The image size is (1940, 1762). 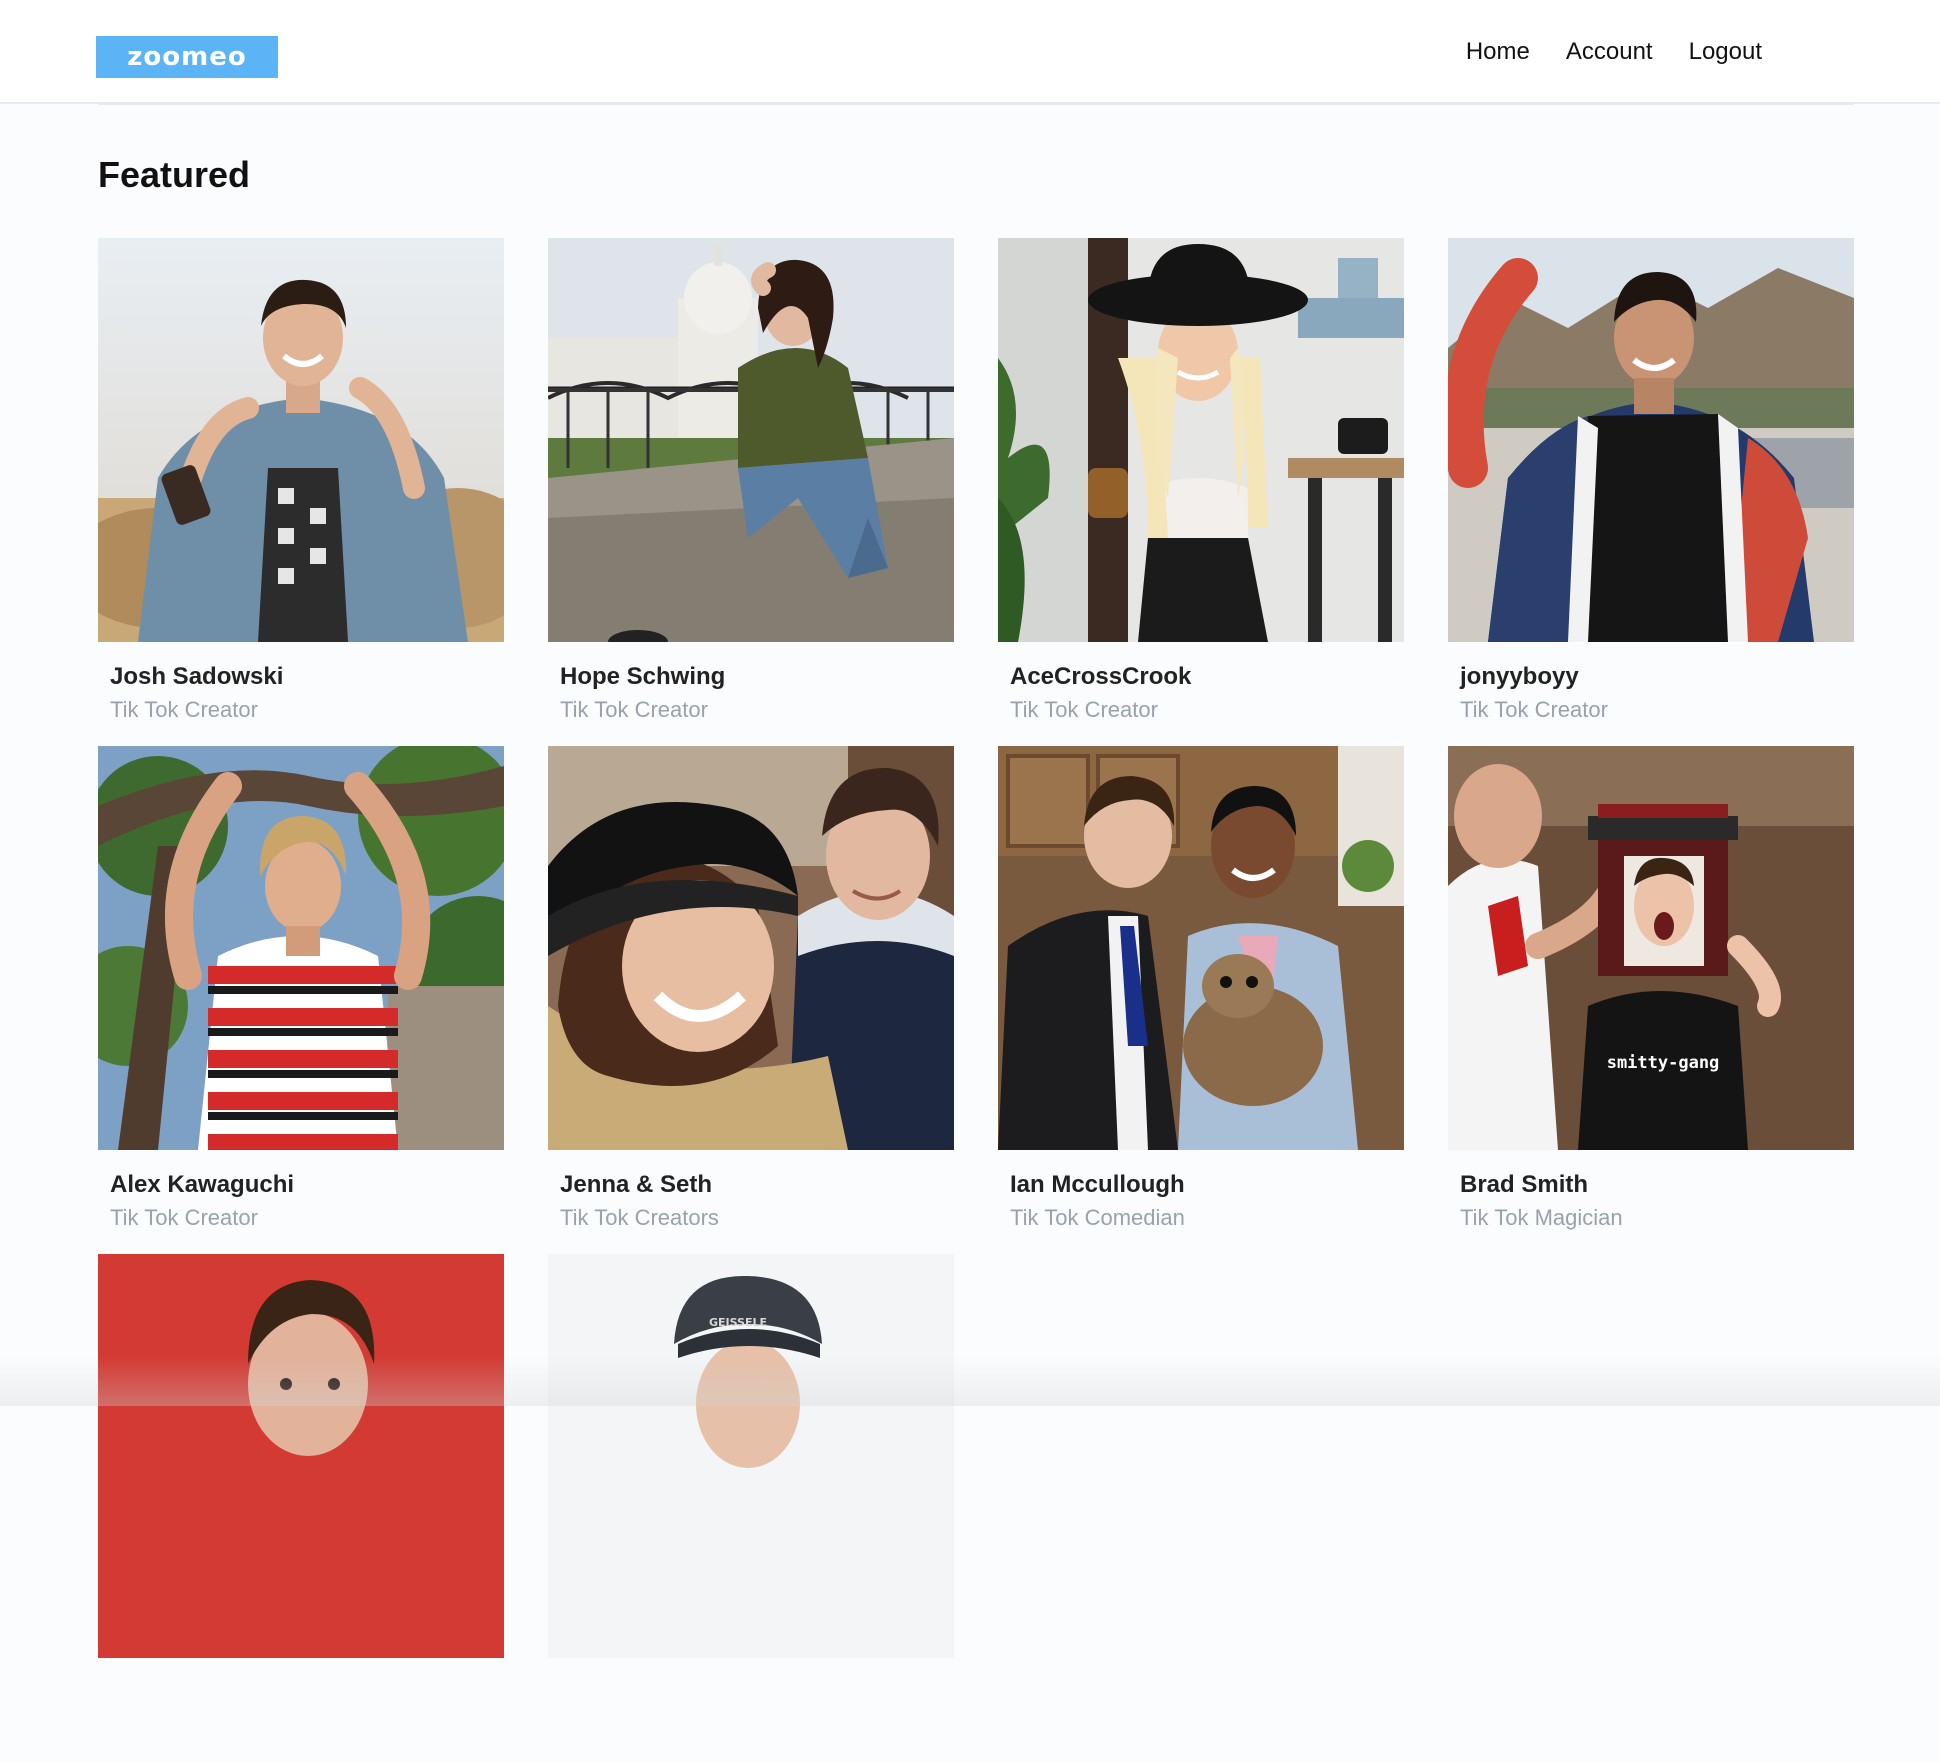 I want to click on creator-name: jonyyboyy, so click(x=1519, y=676).